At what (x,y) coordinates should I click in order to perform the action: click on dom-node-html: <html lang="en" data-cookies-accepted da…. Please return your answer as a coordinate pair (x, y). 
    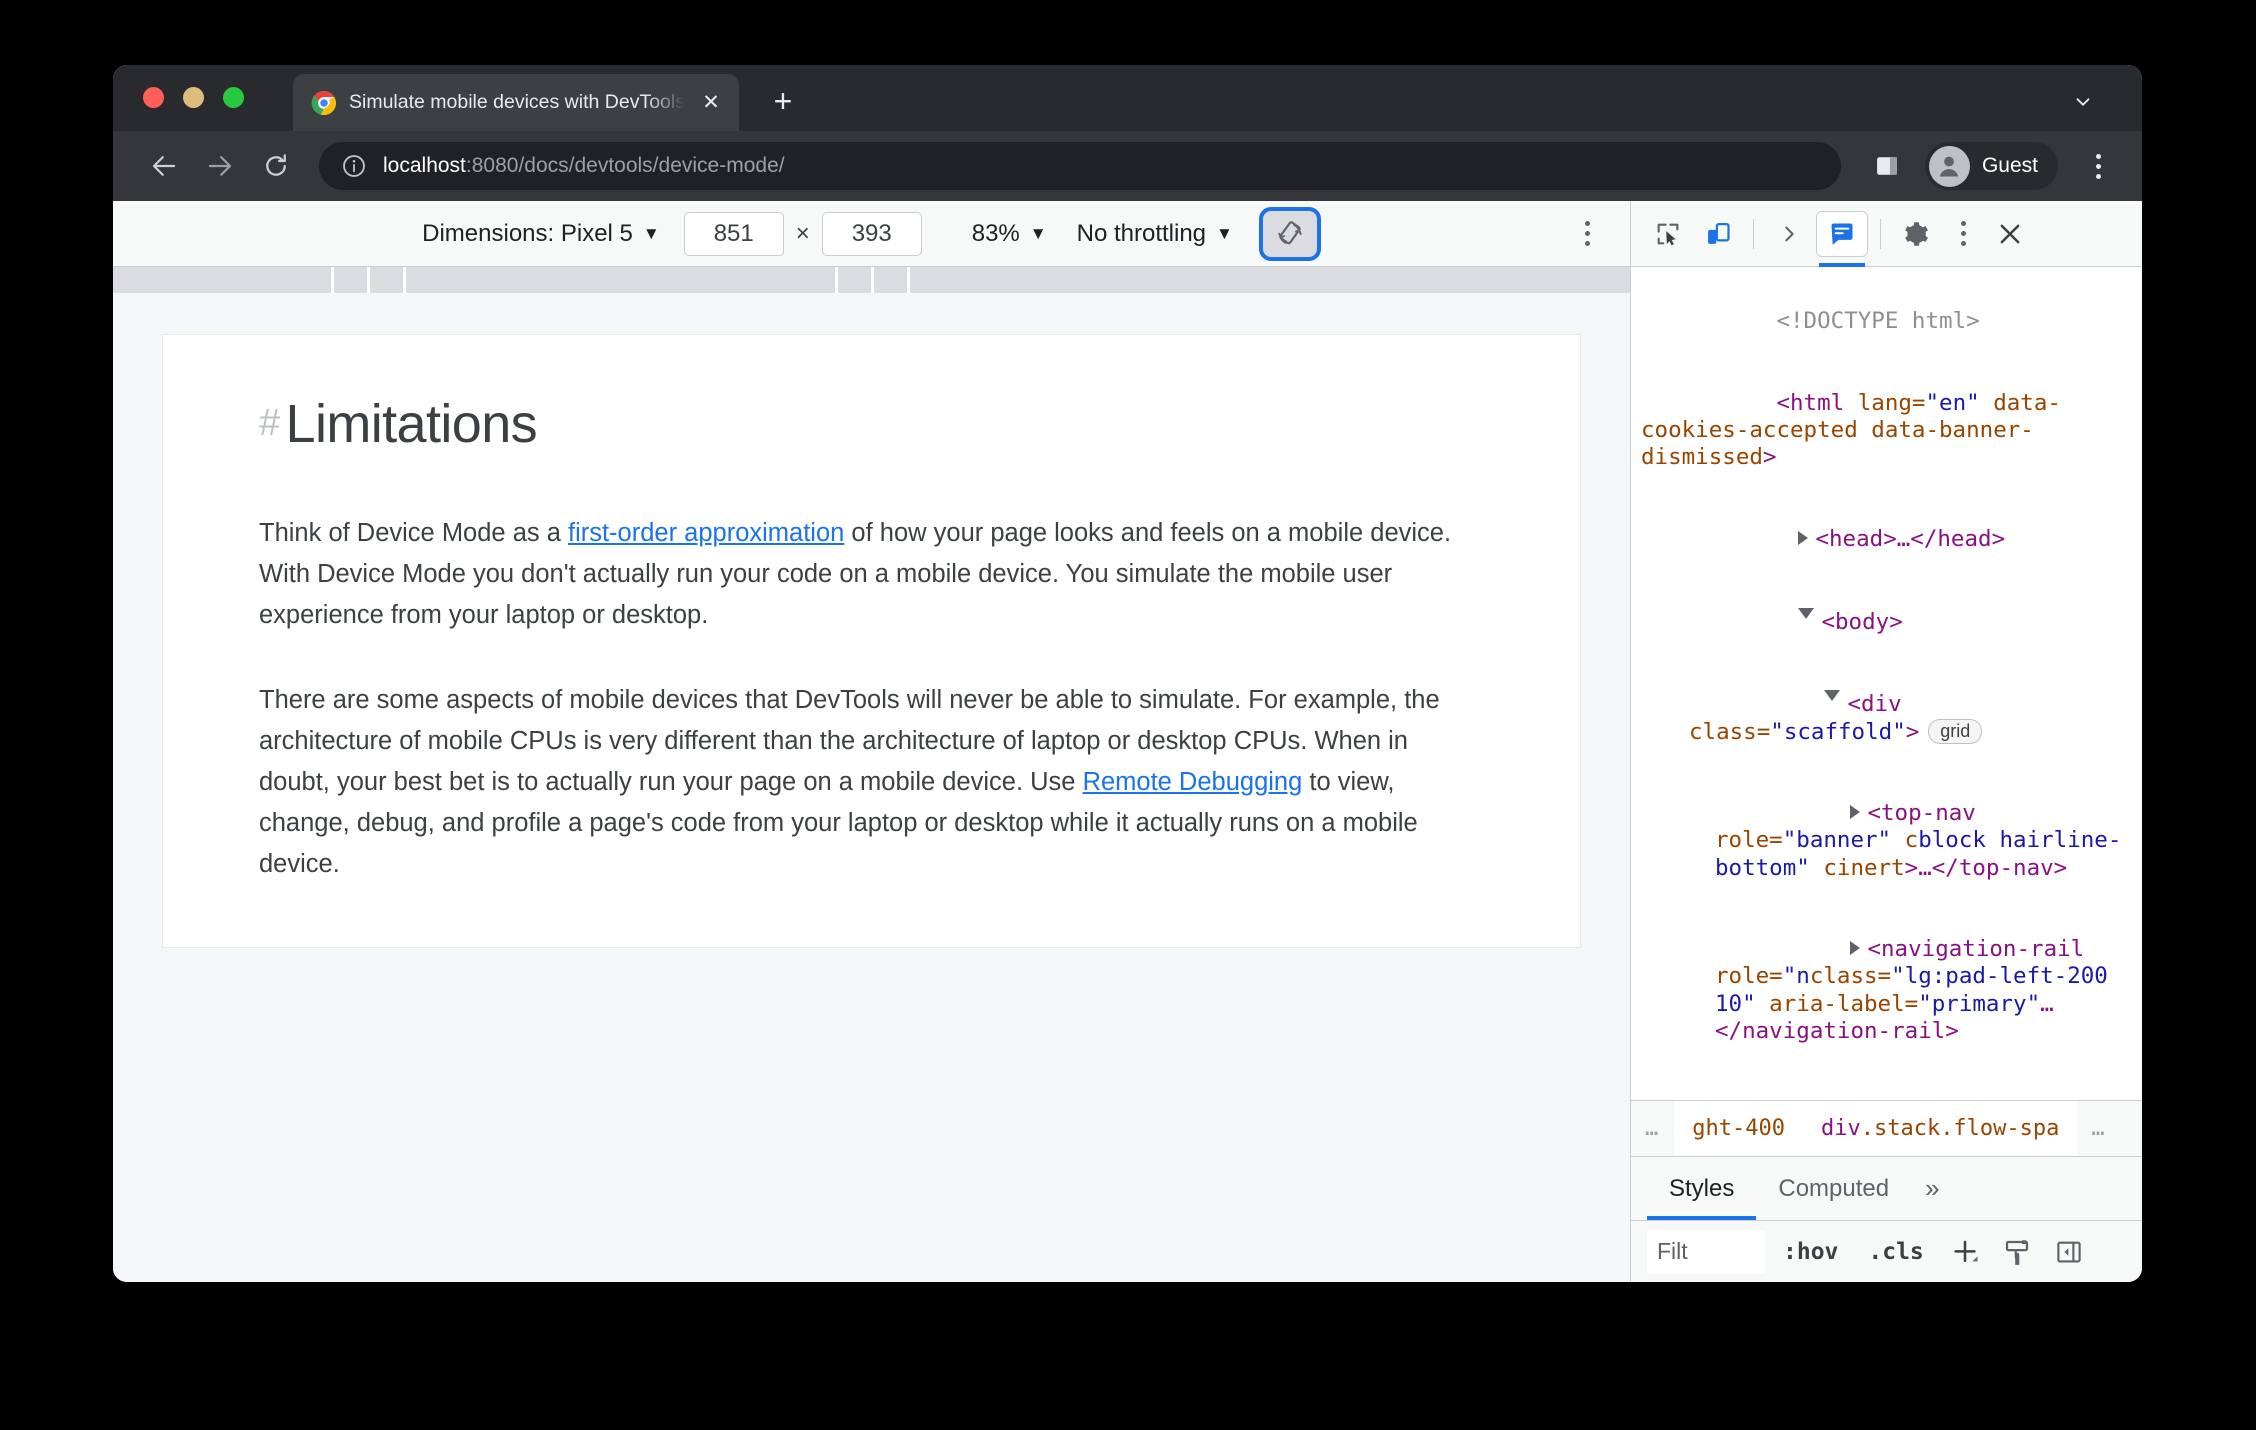
    Looking at the image, I should click on (1891, 431).